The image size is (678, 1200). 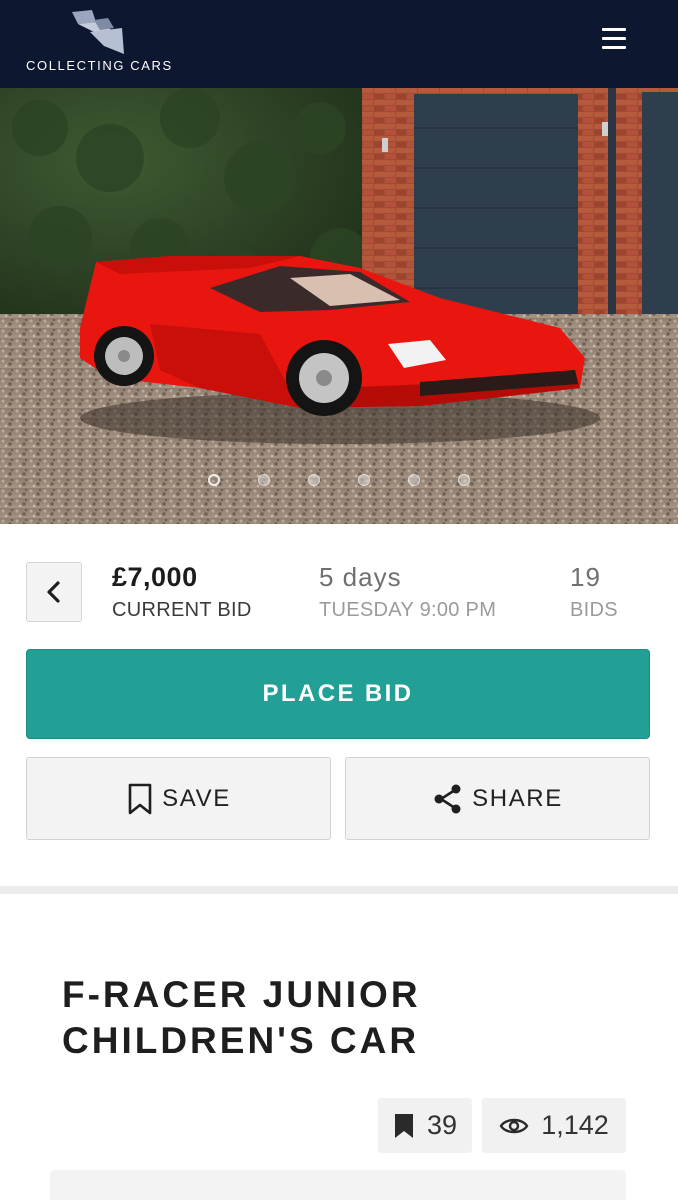 I want to click on time-left-value: 5 days, so click(x=360, y=577).